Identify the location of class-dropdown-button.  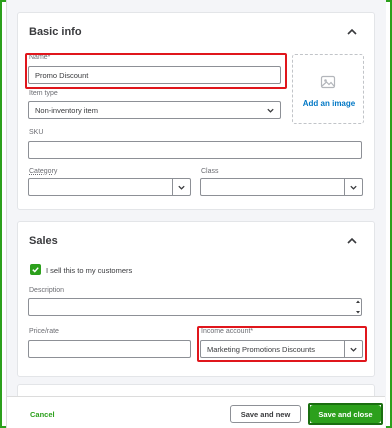
(353, 187).